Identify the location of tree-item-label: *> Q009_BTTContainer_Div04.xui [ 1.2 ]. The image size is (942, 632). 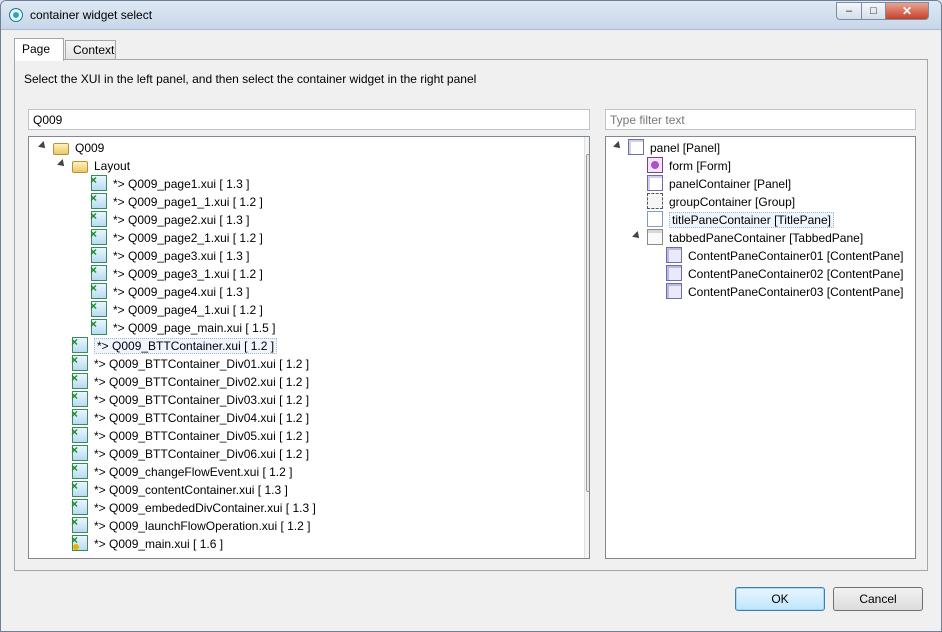
(202, 418).